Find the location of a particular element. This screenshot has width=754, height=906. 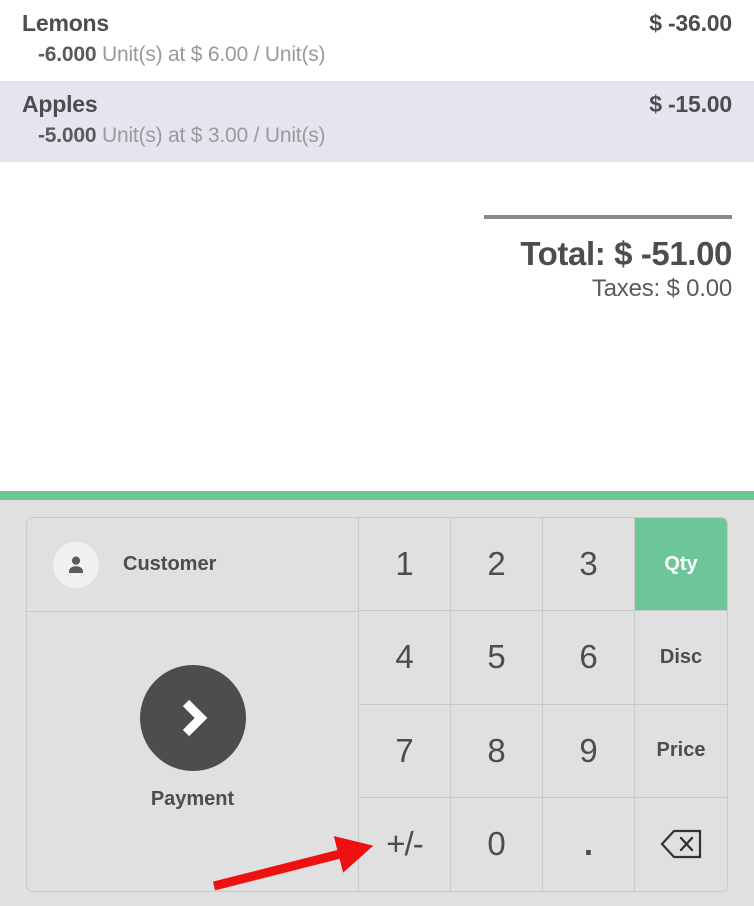

payment-button: Payment is located at coordinates (192, 751).